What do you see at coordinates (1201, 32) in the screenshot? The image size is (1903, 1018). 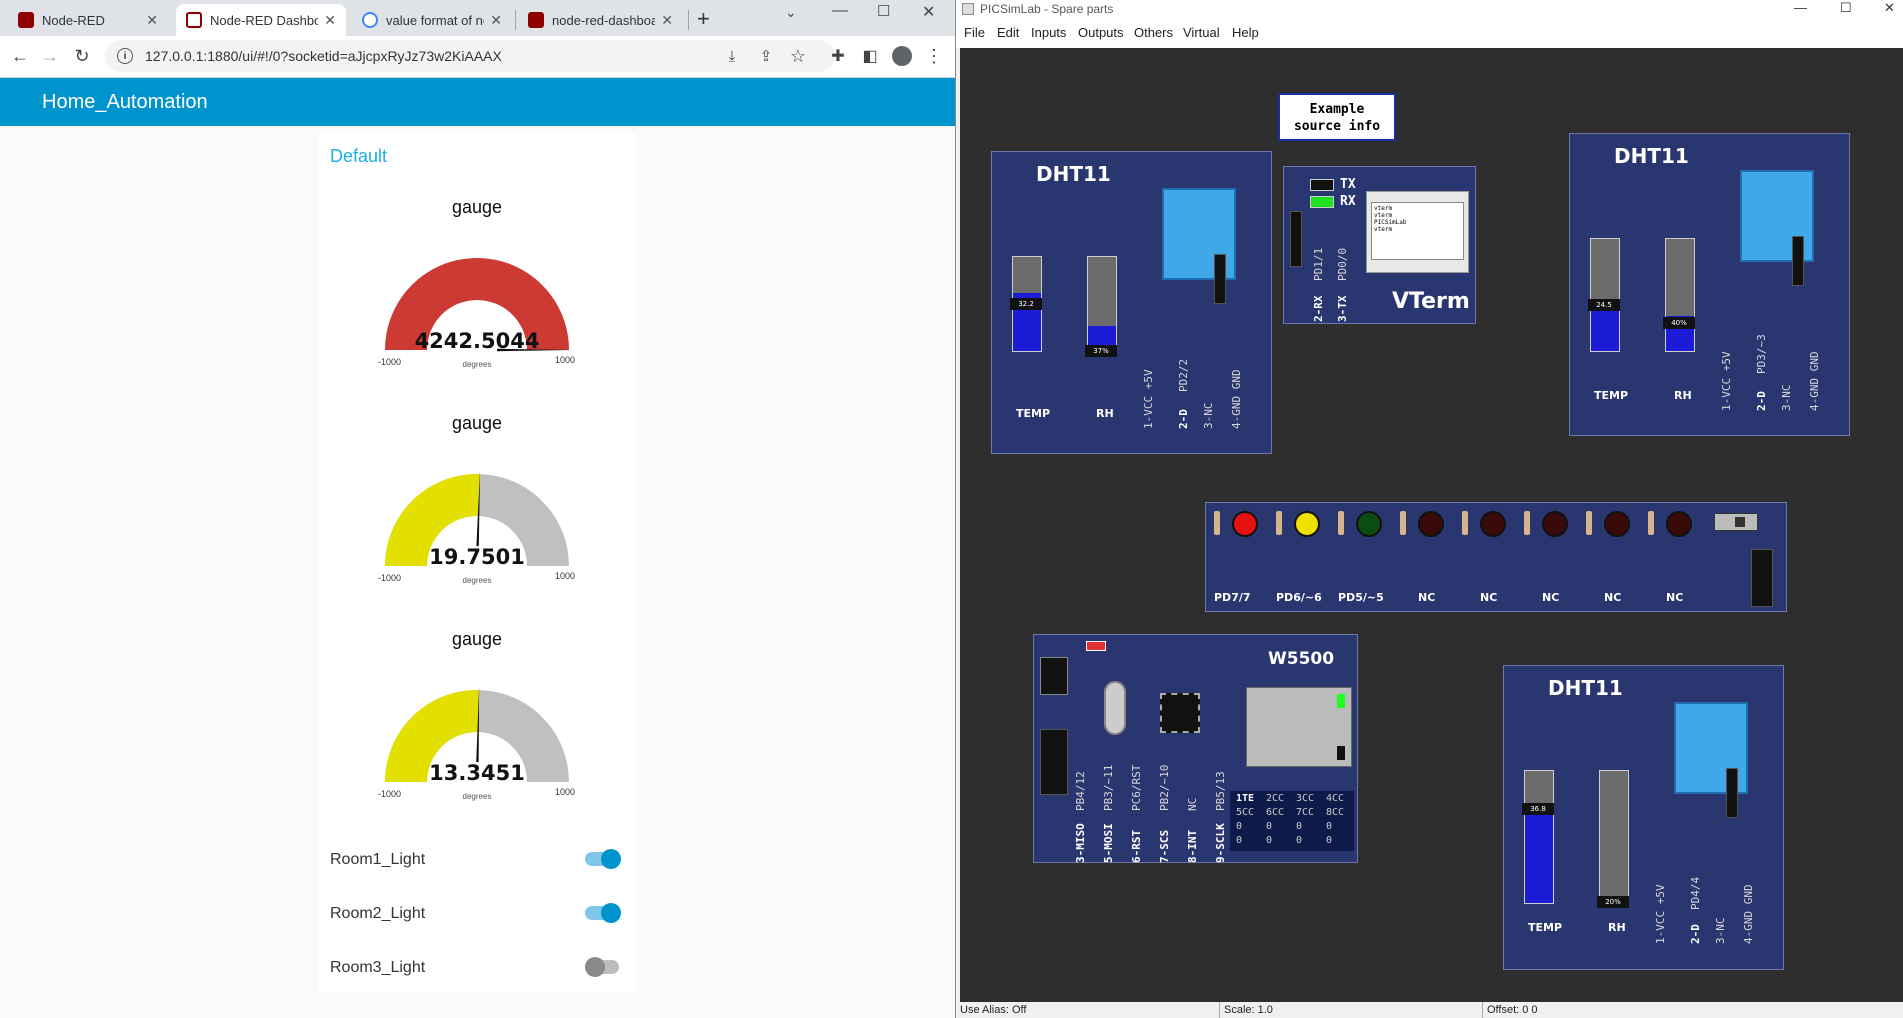 I see `menu-virtual: Virtual` at bounding box center [1201, 32].